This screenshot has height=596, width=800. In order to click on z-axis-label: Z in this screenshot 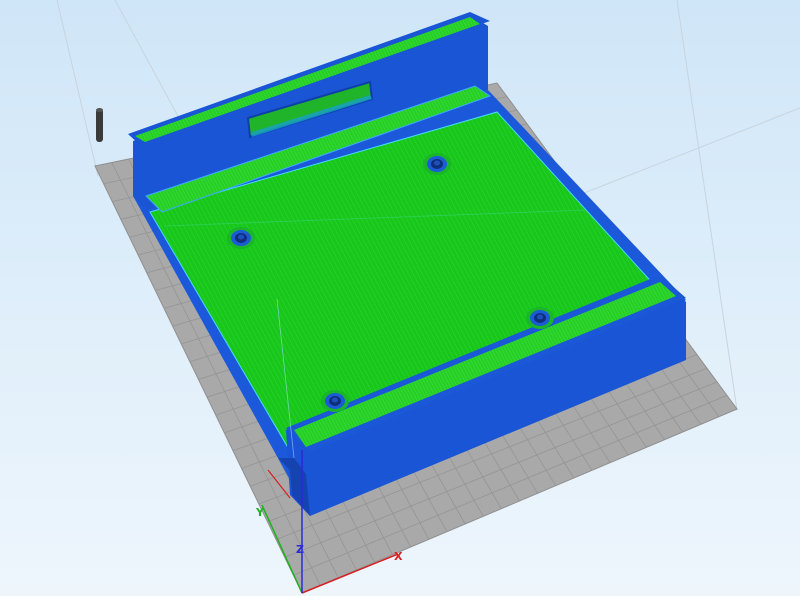, I will do `click(300, 549)`.